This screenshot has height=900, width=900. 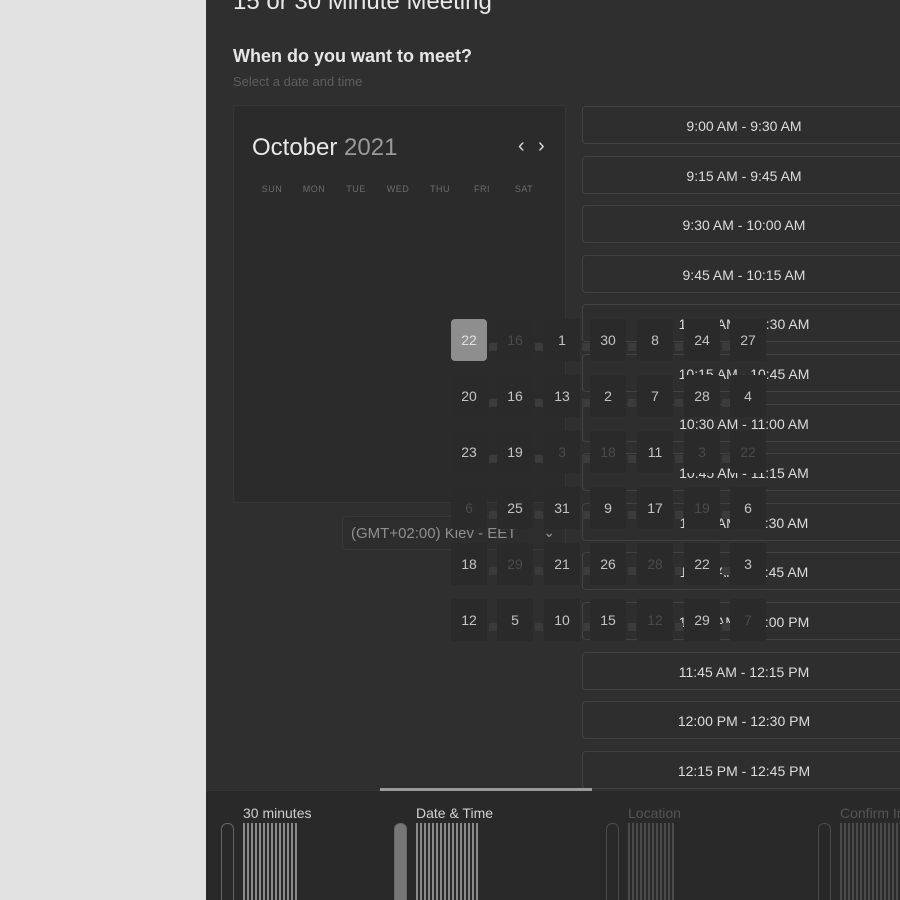 What do you see at coordinates (748, 340) in the screenshot?
I see `calendar-day: 27` at bounding box center [748, 340].